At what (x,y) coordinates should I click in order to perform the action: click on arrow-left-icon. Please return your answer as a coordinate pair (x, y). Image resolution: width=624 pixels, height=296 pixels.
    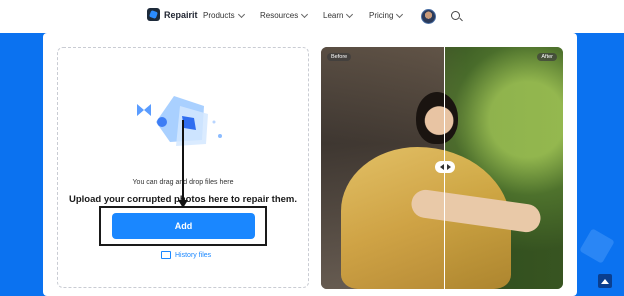
    Looking at the image, I should click on (441, 167).